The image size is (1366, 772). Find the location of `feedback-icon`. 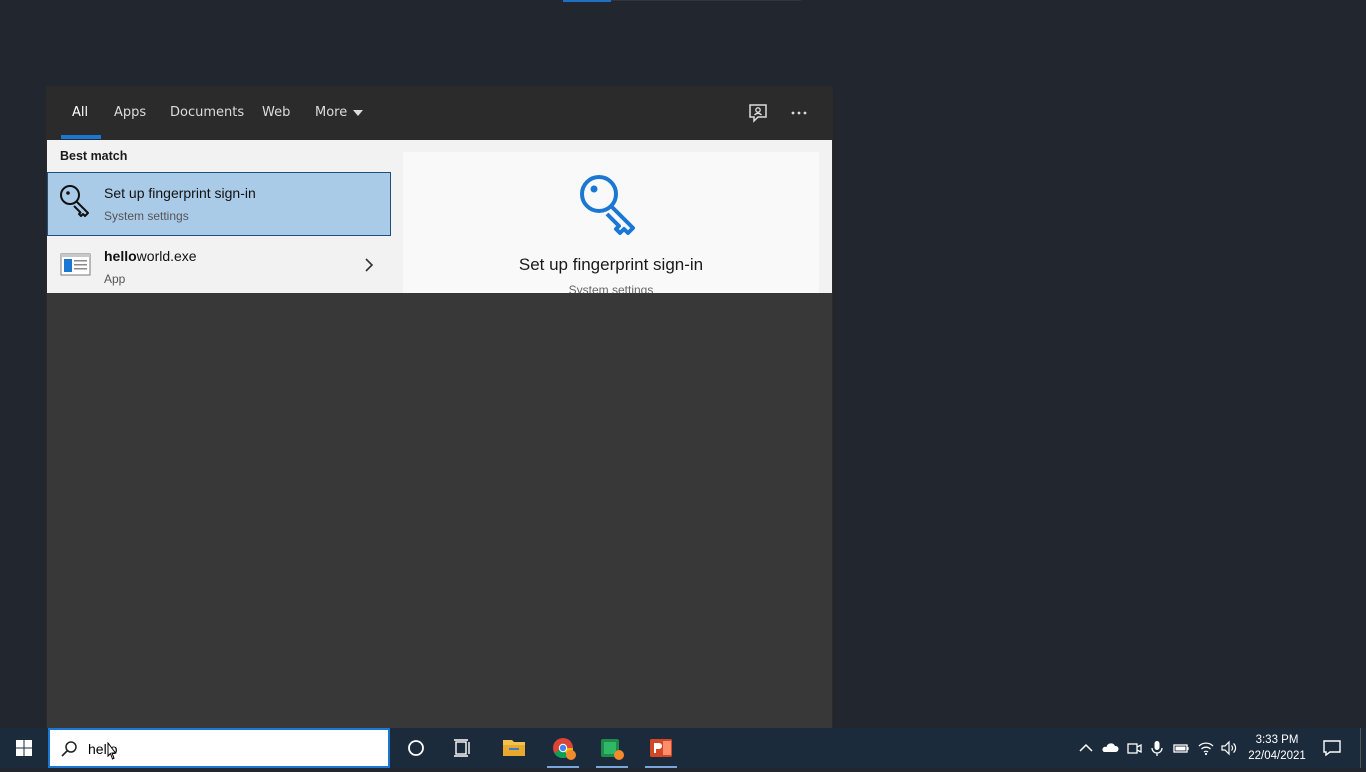

feedback-icon is located at coordinates (758, 113).